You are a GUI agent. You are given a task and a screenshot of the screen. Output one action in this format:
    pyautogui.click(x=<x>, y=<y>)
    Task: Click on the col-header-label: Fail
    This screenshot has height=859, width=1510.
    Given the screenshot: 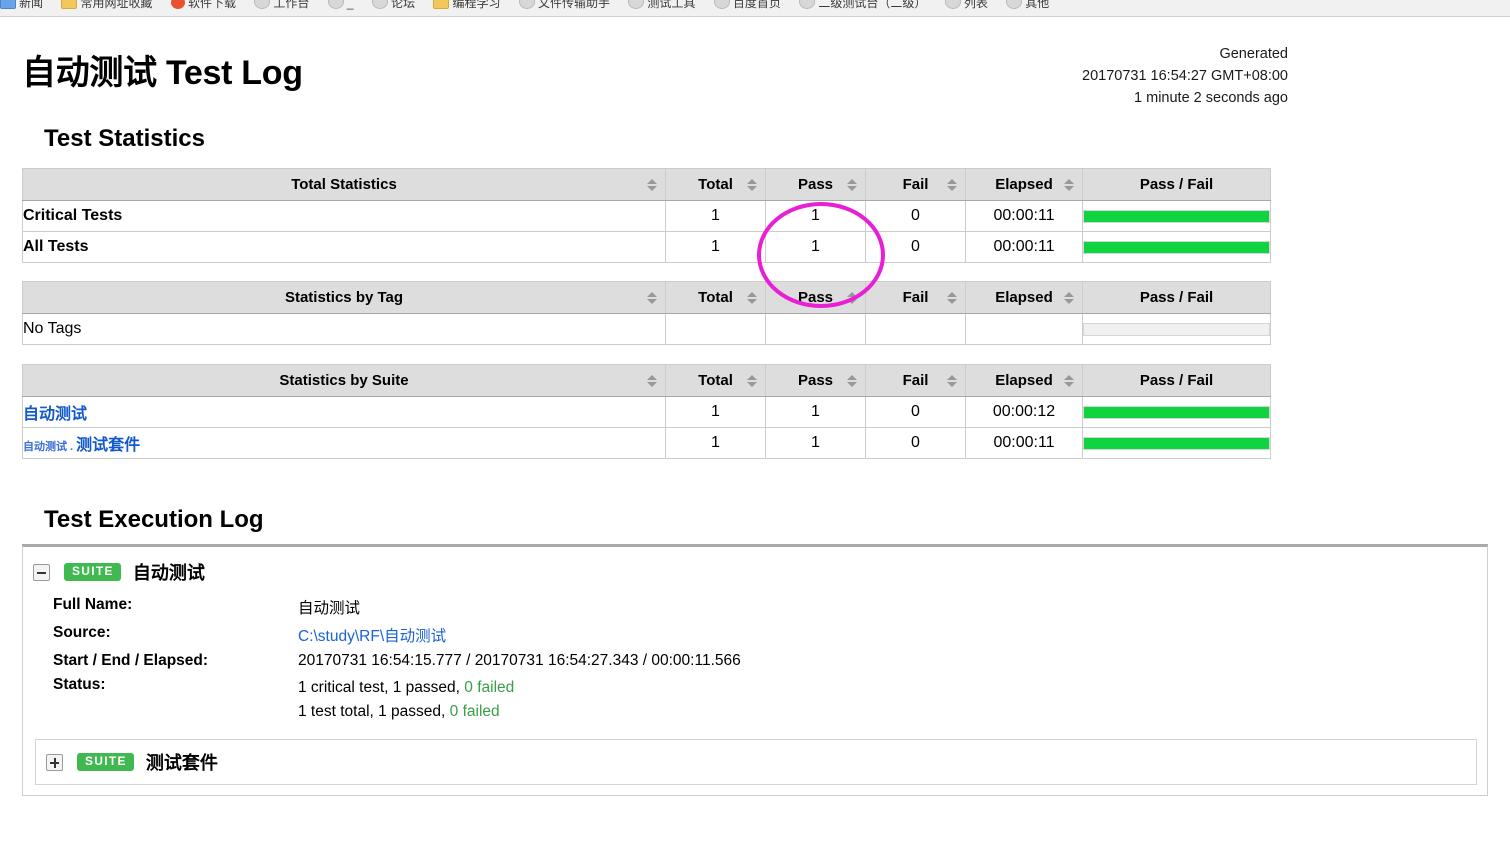 What is the action you would take?
    pyautogui.click(x=915, y=380)
    